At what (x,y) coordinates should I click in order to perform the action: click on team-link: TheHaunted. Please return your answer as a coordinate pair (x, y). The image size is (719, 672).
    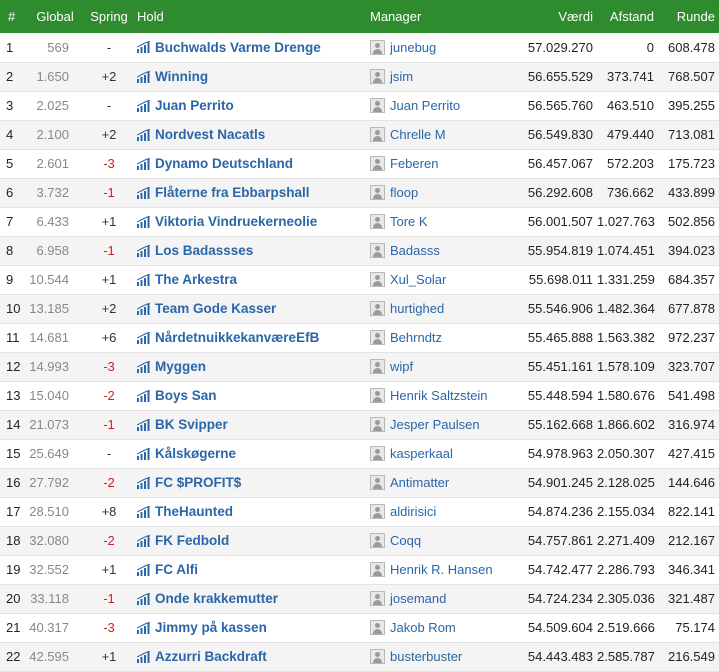
    Looking at the image, I should click on (194, 511).